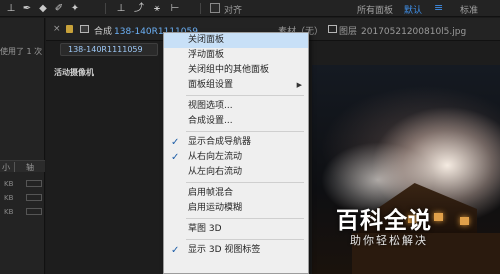  Describe the element at coordinates (59, 8) in the screenshot. I see `roto-brush-icon: ✐` at that location.